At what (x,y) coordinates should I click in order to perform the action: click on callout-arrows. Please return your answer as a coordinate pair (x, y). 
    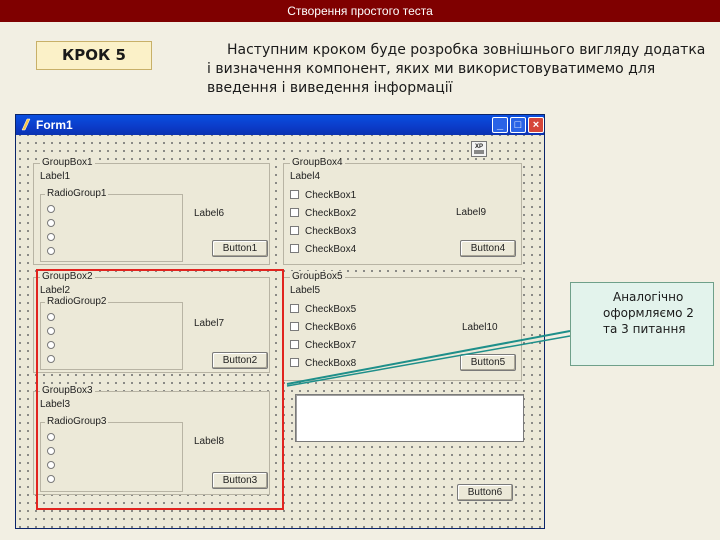
    Looking at the image, I should click on (428, 358).